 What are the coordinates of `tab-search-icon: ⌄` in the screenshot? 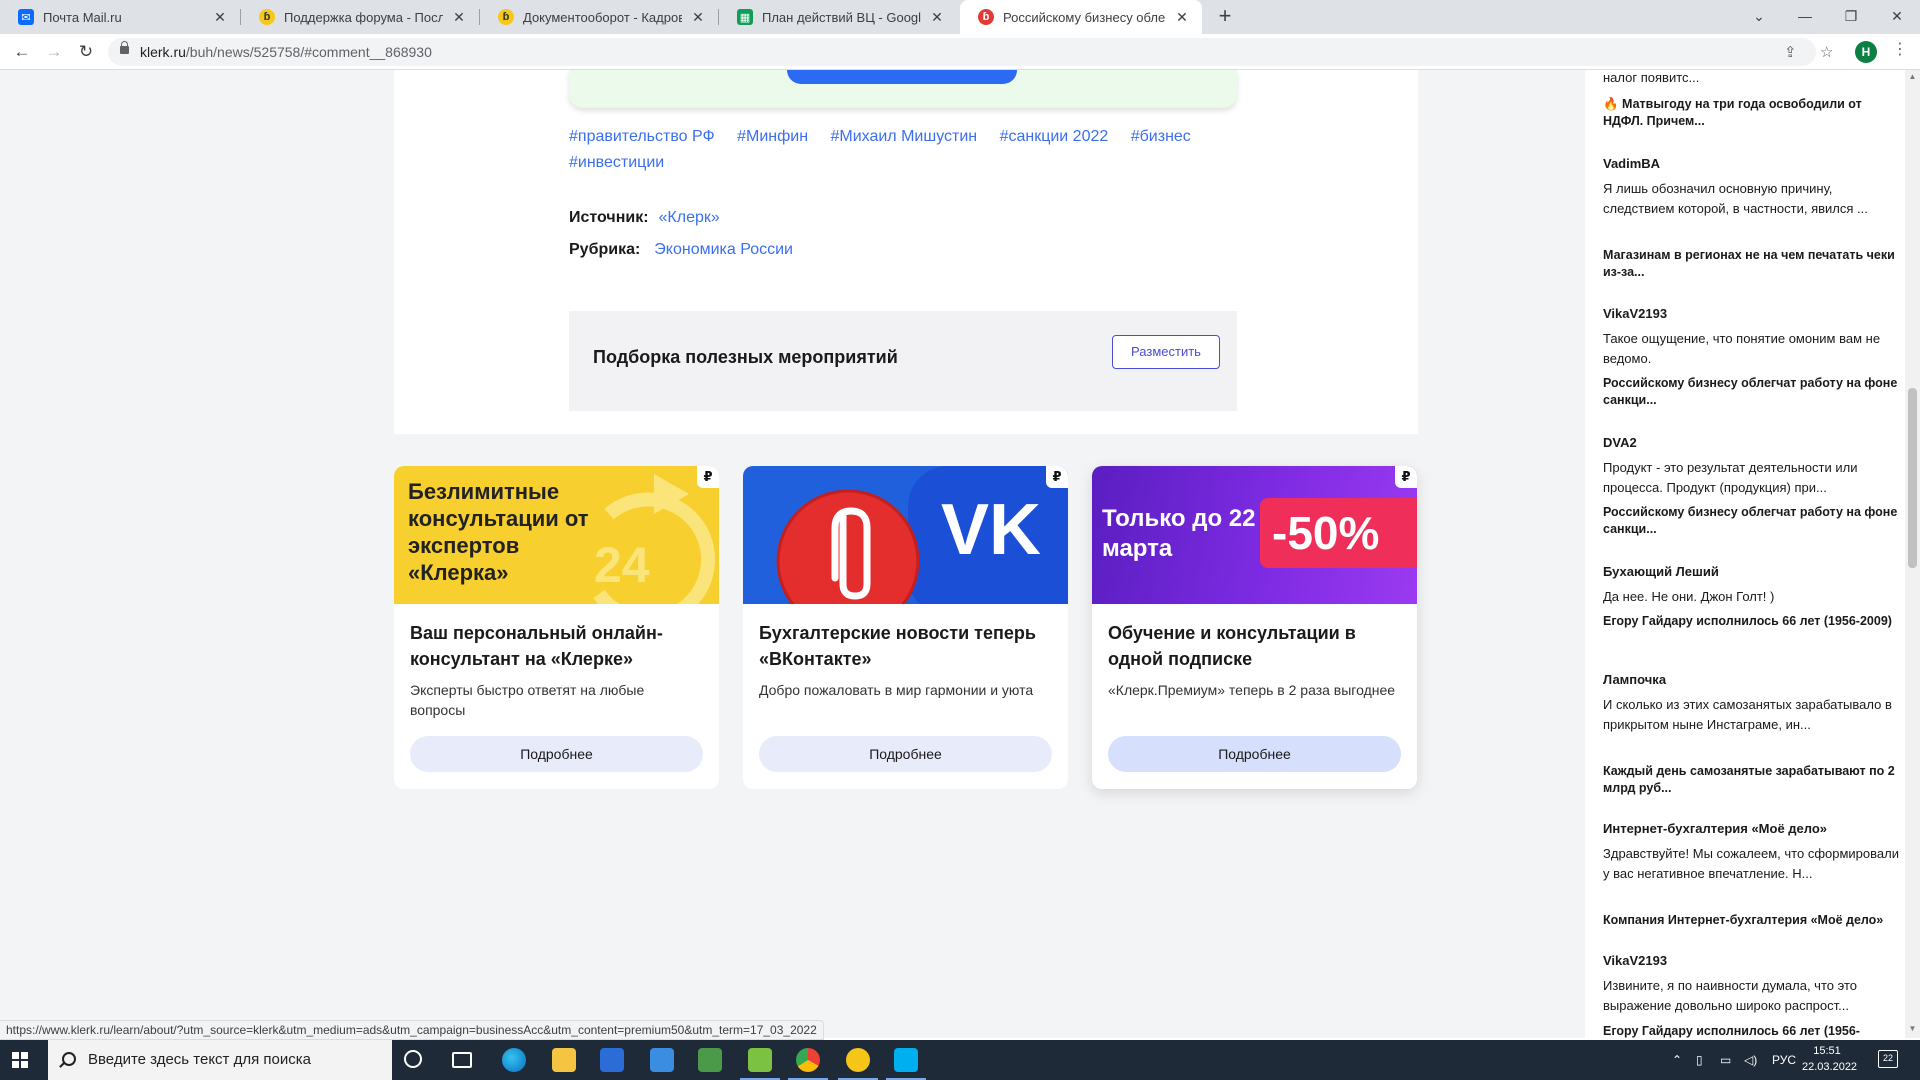 It's located at (1759, 17).